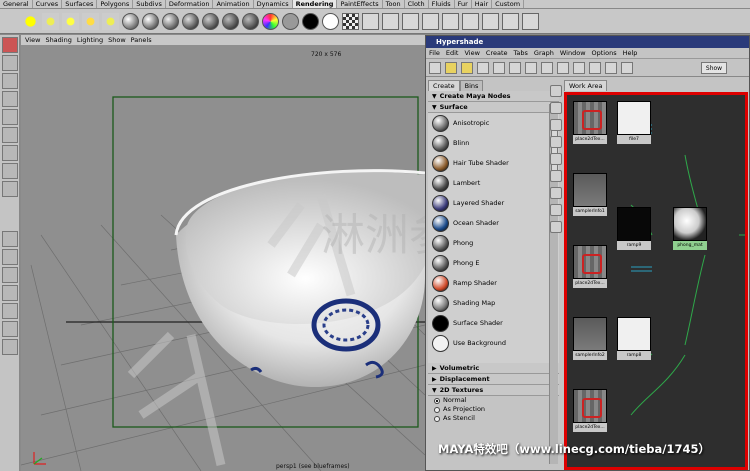 Image resolution: width=750 pixels, height=471 pixels. I want to click on shelf-tab-hair: Hair, so click(482, 4).